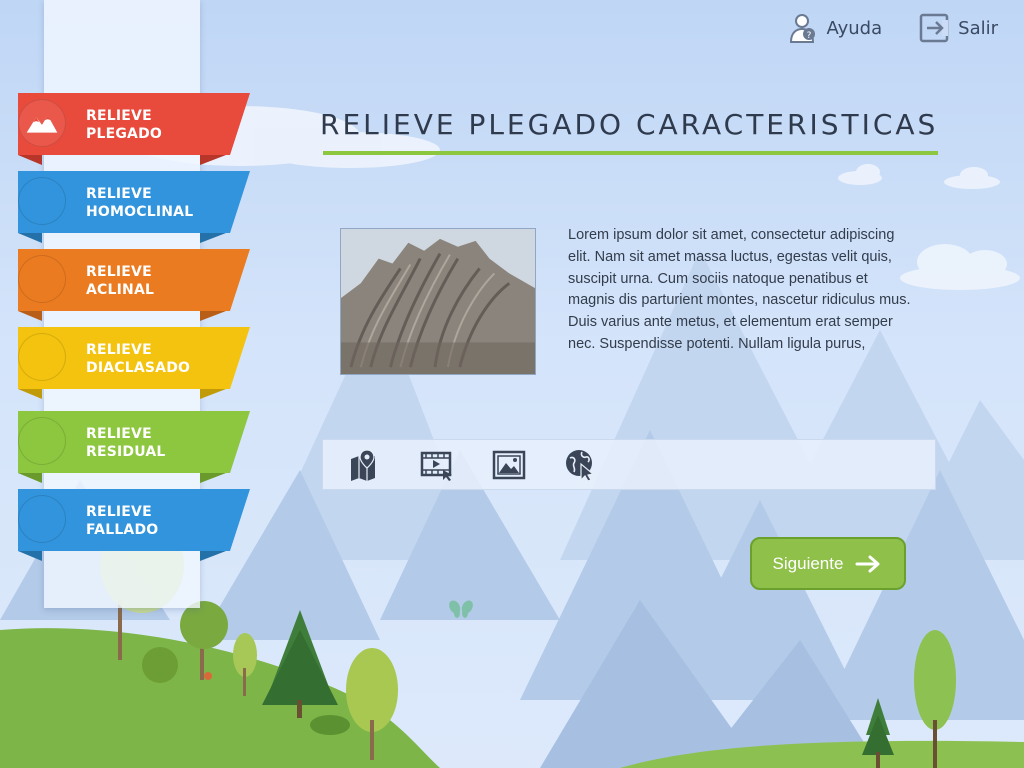 Image resolution: width=1024 pixels, height=768 pixels. I want to click on label-line-2: DIACLASADO, so click(138, 368).